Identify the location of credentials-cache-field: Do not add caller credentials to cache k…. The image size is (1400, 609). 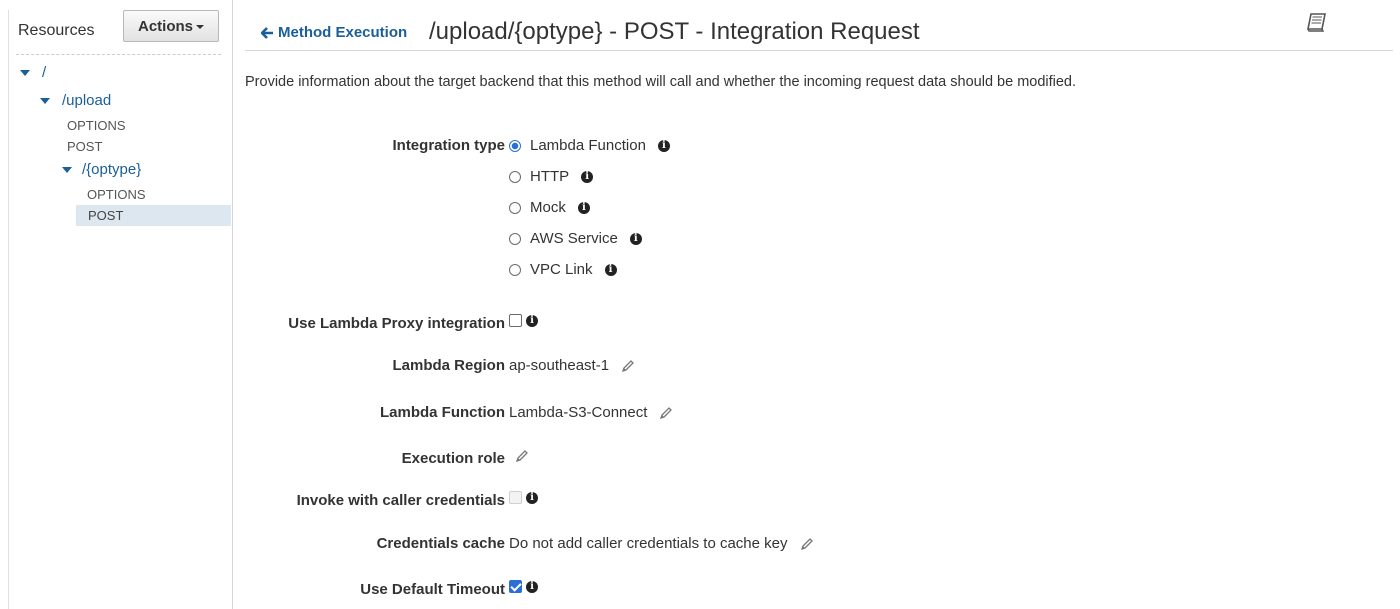
(661, 543).